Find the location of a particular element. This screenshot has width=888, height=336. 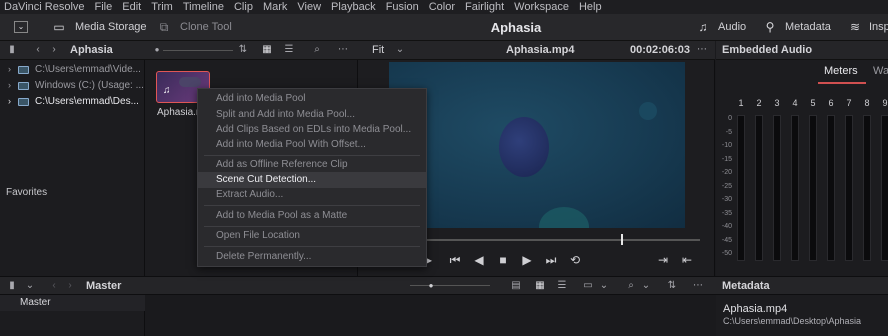

audio-icon: ♫ is located at coordinates (703, 27).